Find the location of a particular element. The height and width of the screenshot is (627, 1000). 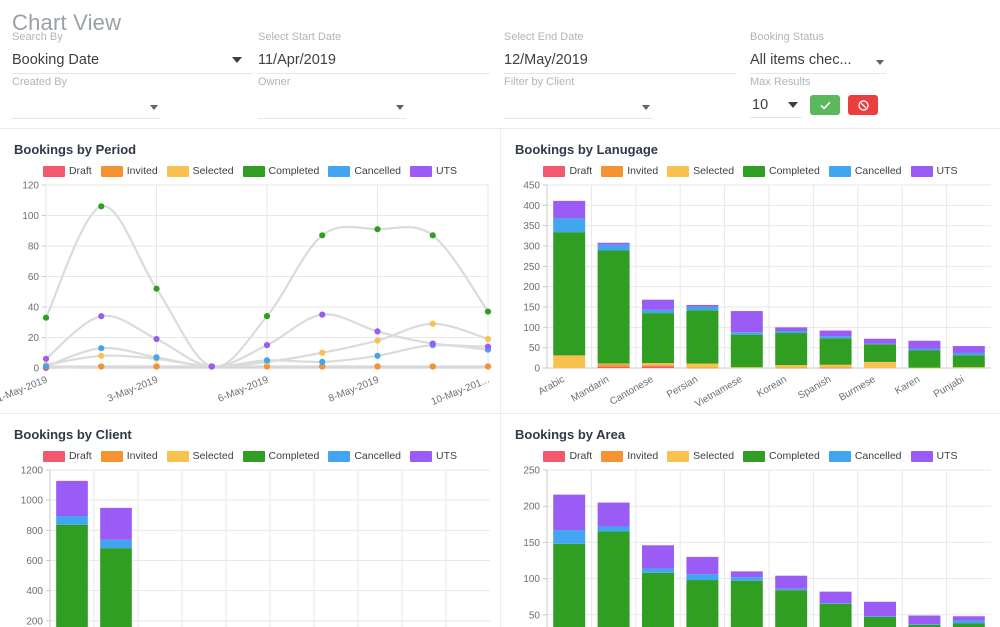

end-date-input: 12/May/2019 is located at coordinates (620, 59).